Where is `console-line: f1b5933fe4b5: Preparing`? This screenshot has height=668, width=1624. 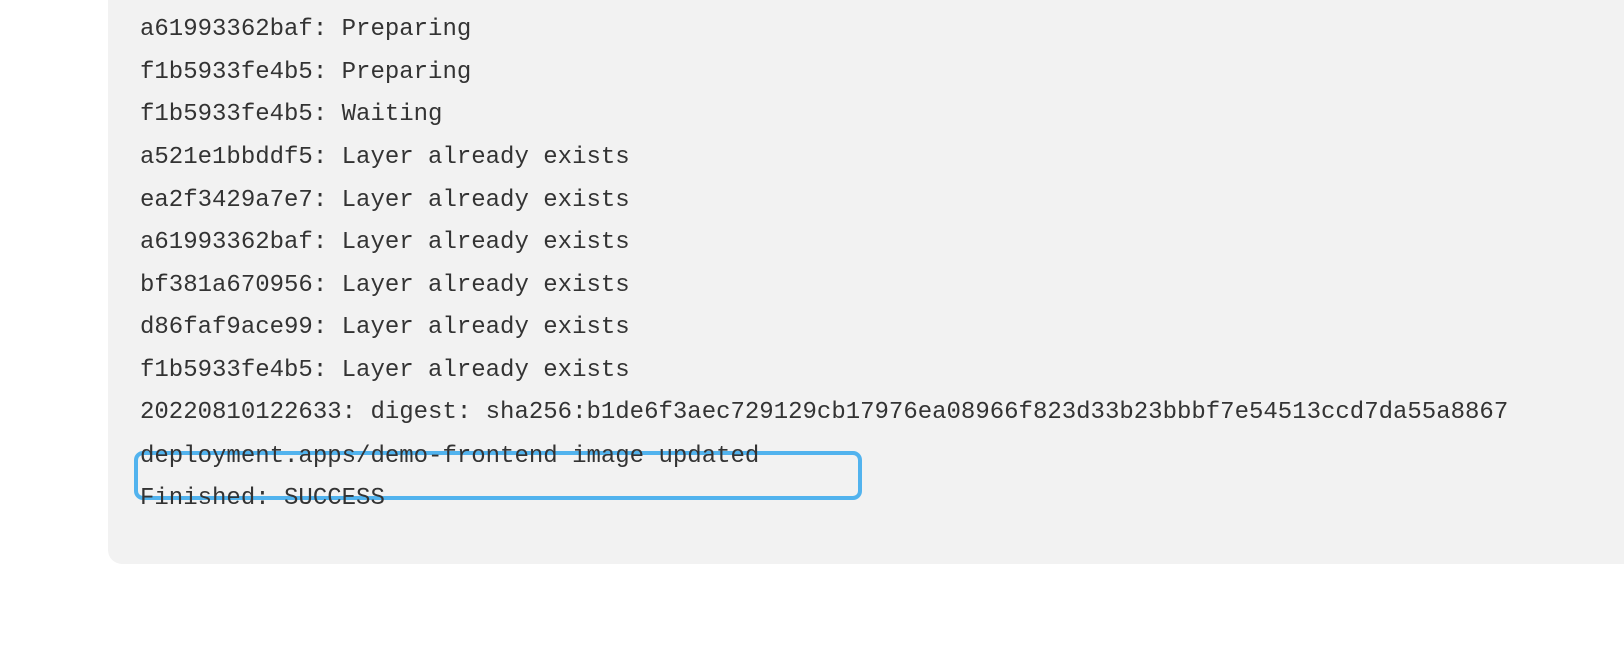
console-line: f1b5933fe4b5: Preparing is located at coordinates (306, 72).